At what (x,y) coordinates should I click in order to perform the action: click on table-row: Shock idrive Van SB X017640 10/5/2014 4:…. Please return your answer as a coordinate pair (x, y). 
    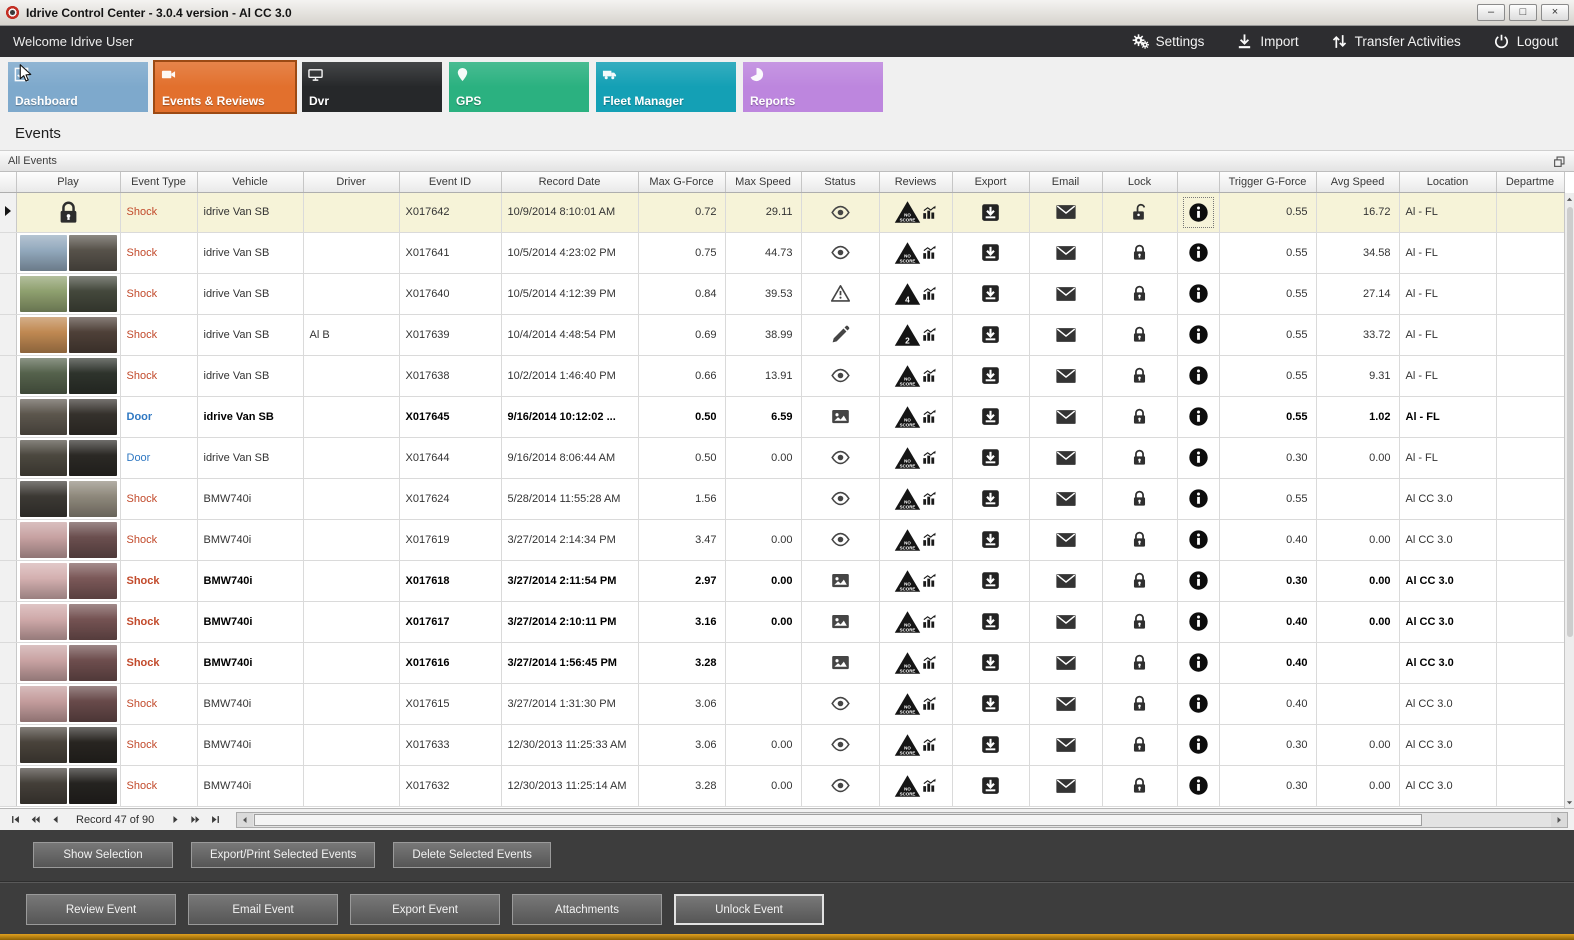
    Looking at the image, I should click on (782, 294).